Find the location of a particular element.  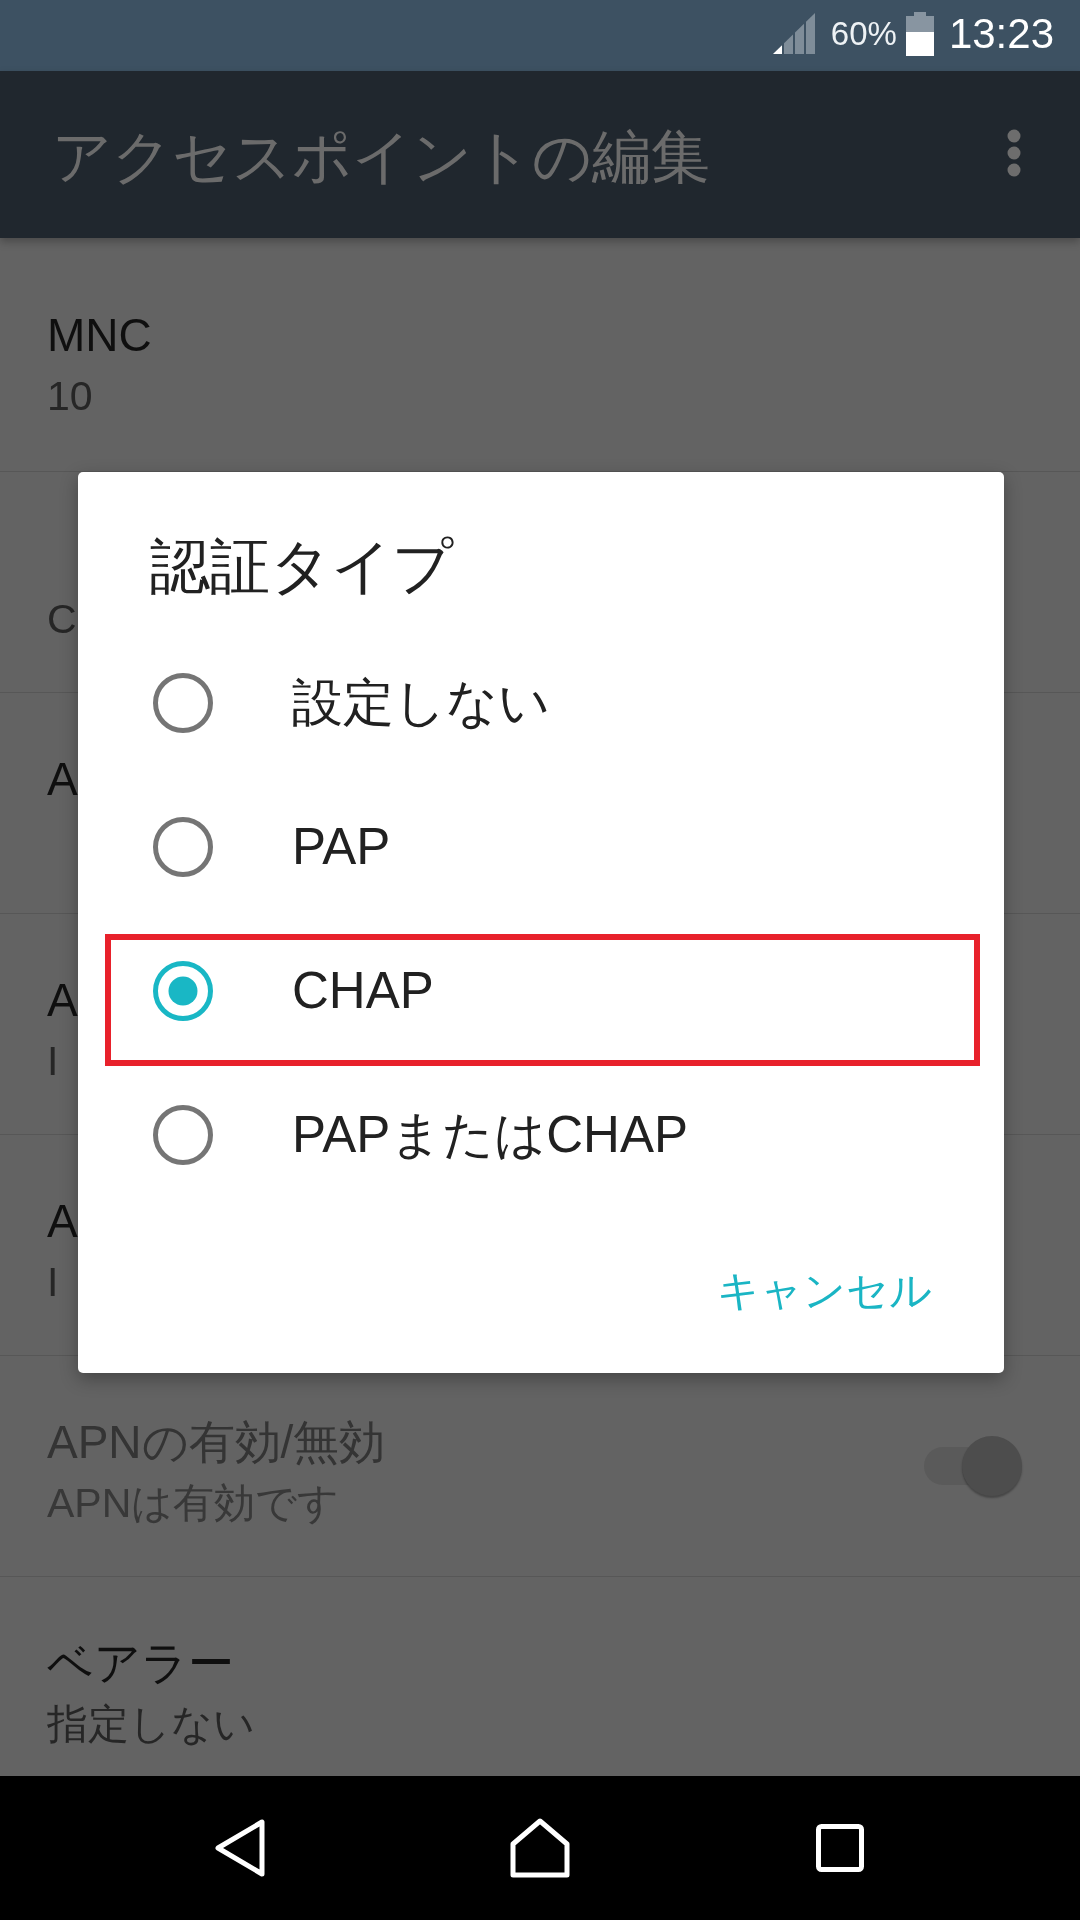

setting-value: 指定しない is located at coordinates (151, 1724).